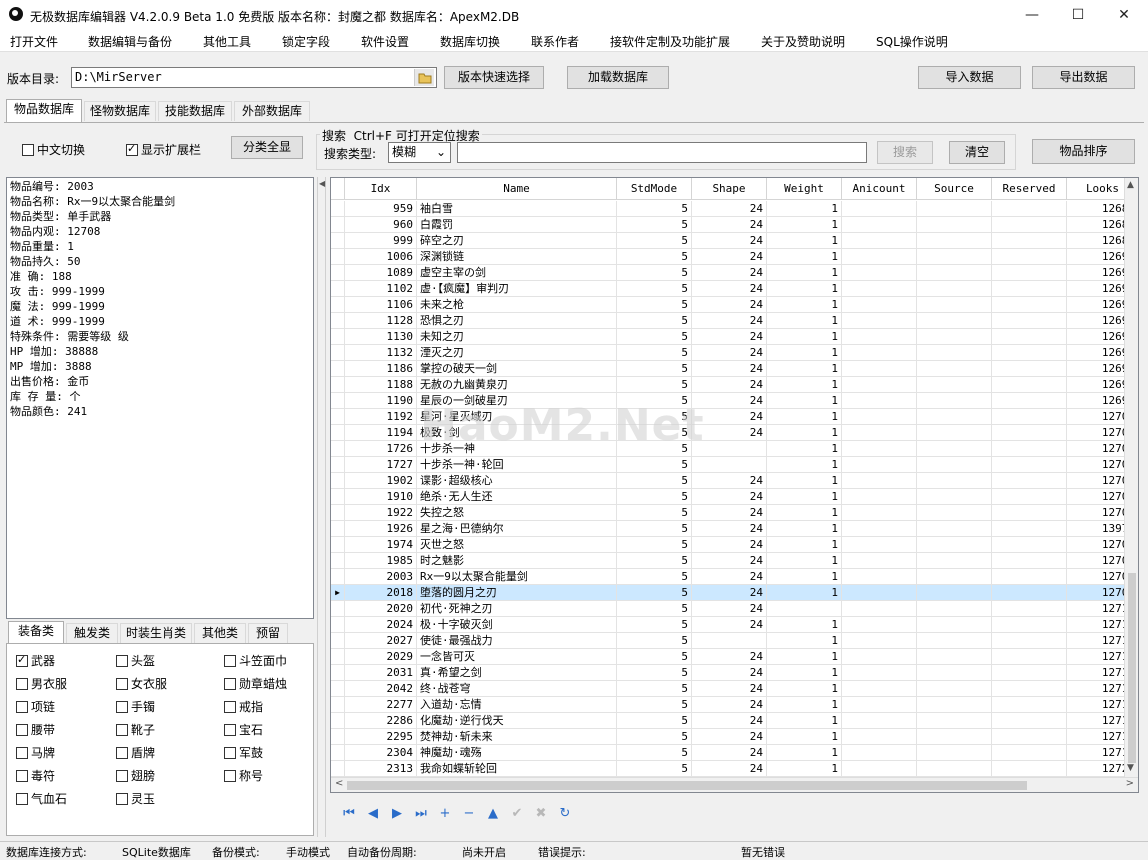  I want to click on menu-lock-fields: 锁定字段, so click(306, 41).